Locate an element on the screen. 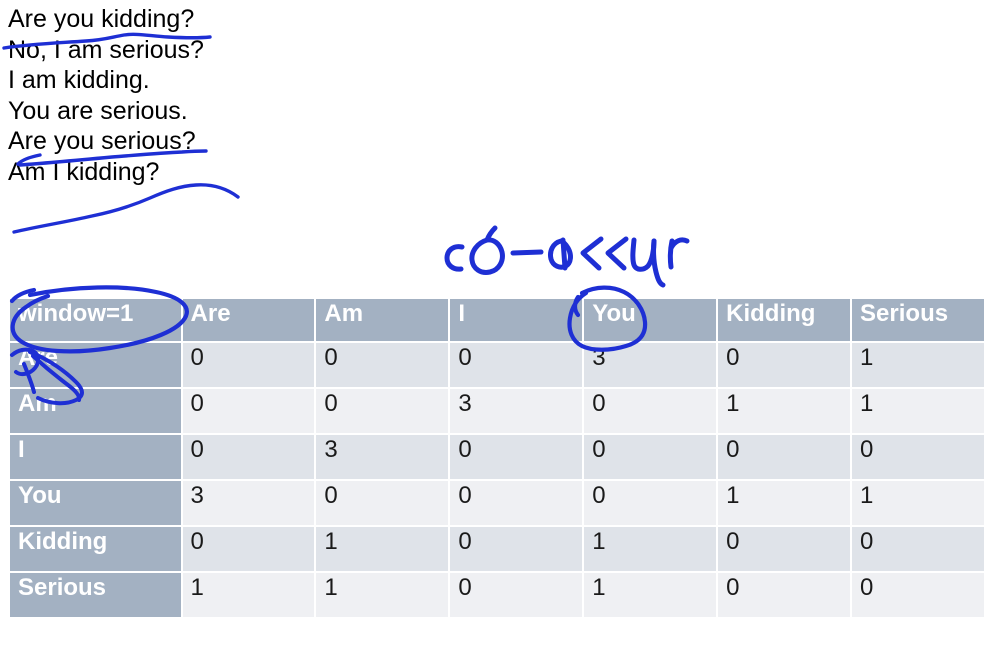  table-row: You 3 0 0 0 1 1 is located at coordinates (497, 503).